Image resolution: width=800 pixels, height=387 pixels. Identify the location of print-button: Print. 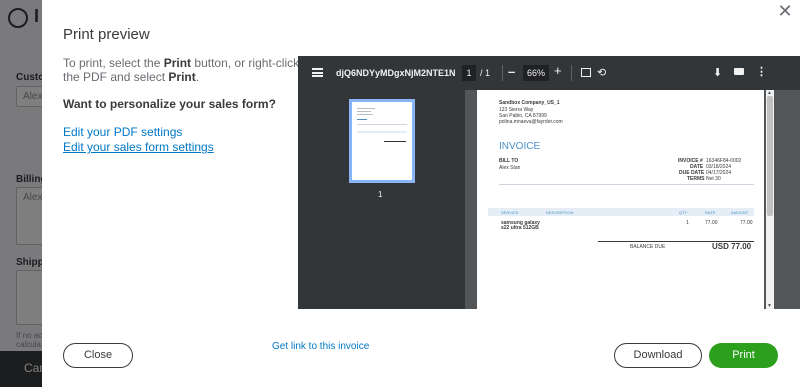
(743, 355).